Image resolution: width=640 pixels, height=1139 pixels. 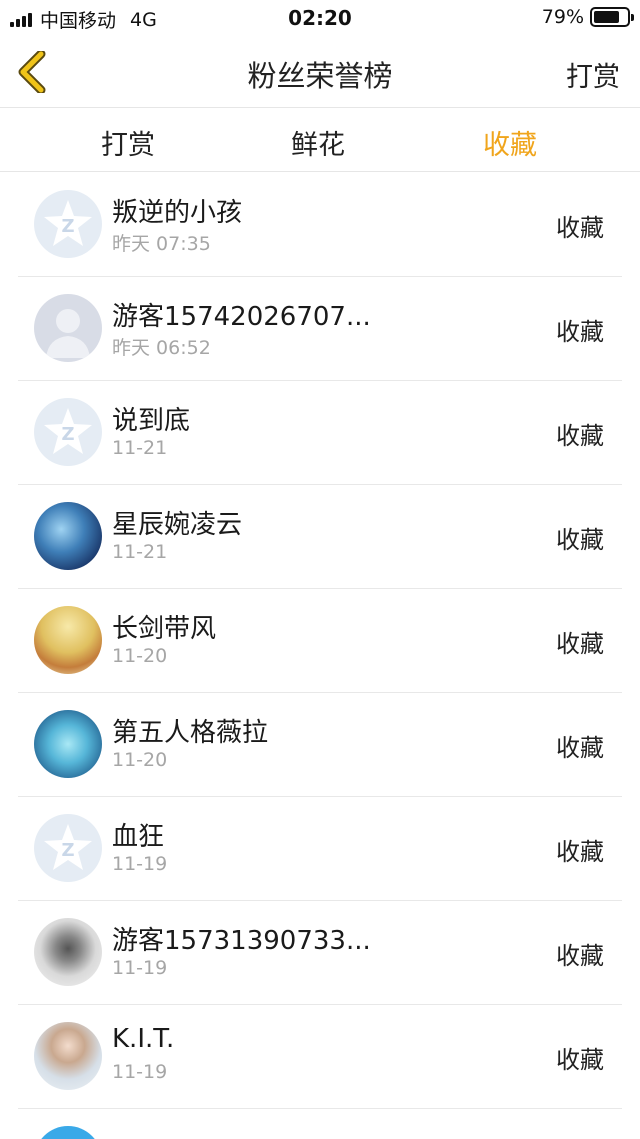 I want to click on tab-reward: 打赏, so click(x=128, y=142).